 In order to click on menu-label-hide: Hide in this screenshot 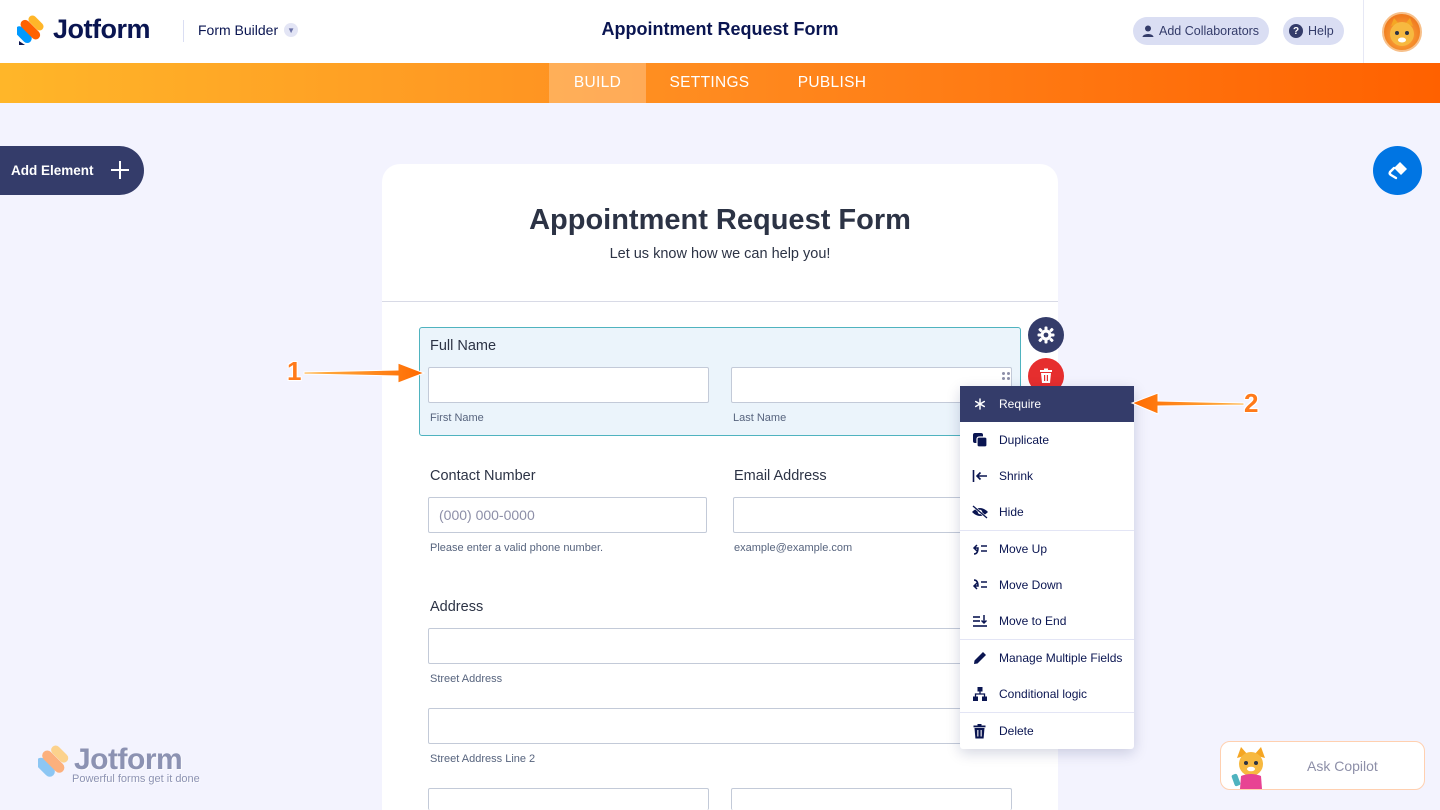, I will do `click(1011, 512)`.